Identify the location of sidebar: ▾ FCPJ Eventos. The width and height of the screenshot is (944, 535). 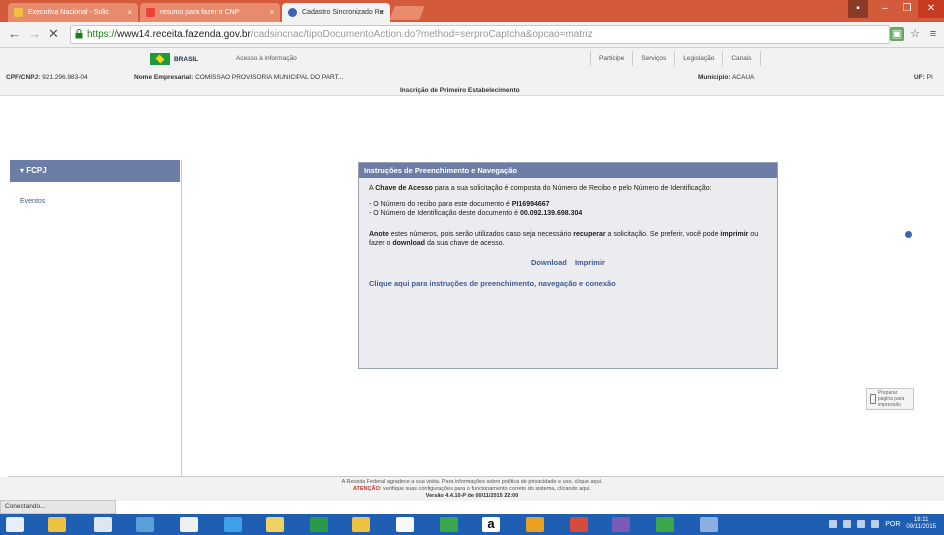
(95, 318).